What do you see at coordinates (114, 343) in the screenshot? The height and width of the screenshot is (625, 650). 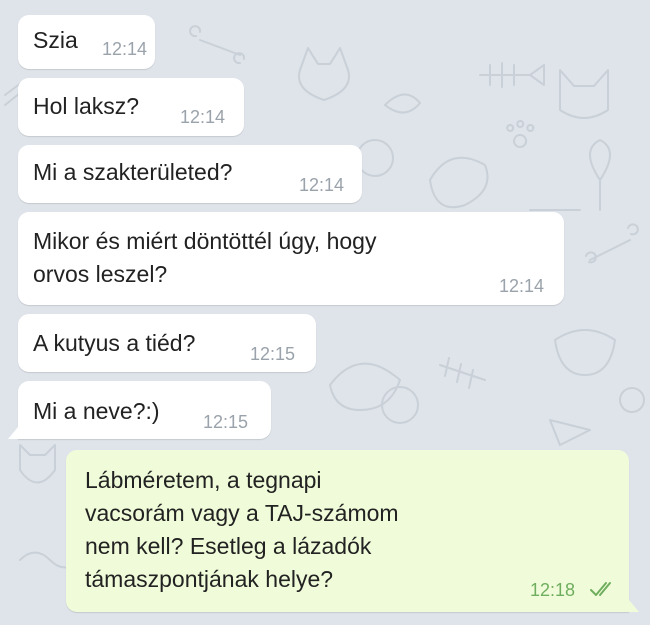 I see `message-text: A kutyus a tiéd?` at bounding box center [114, 343].